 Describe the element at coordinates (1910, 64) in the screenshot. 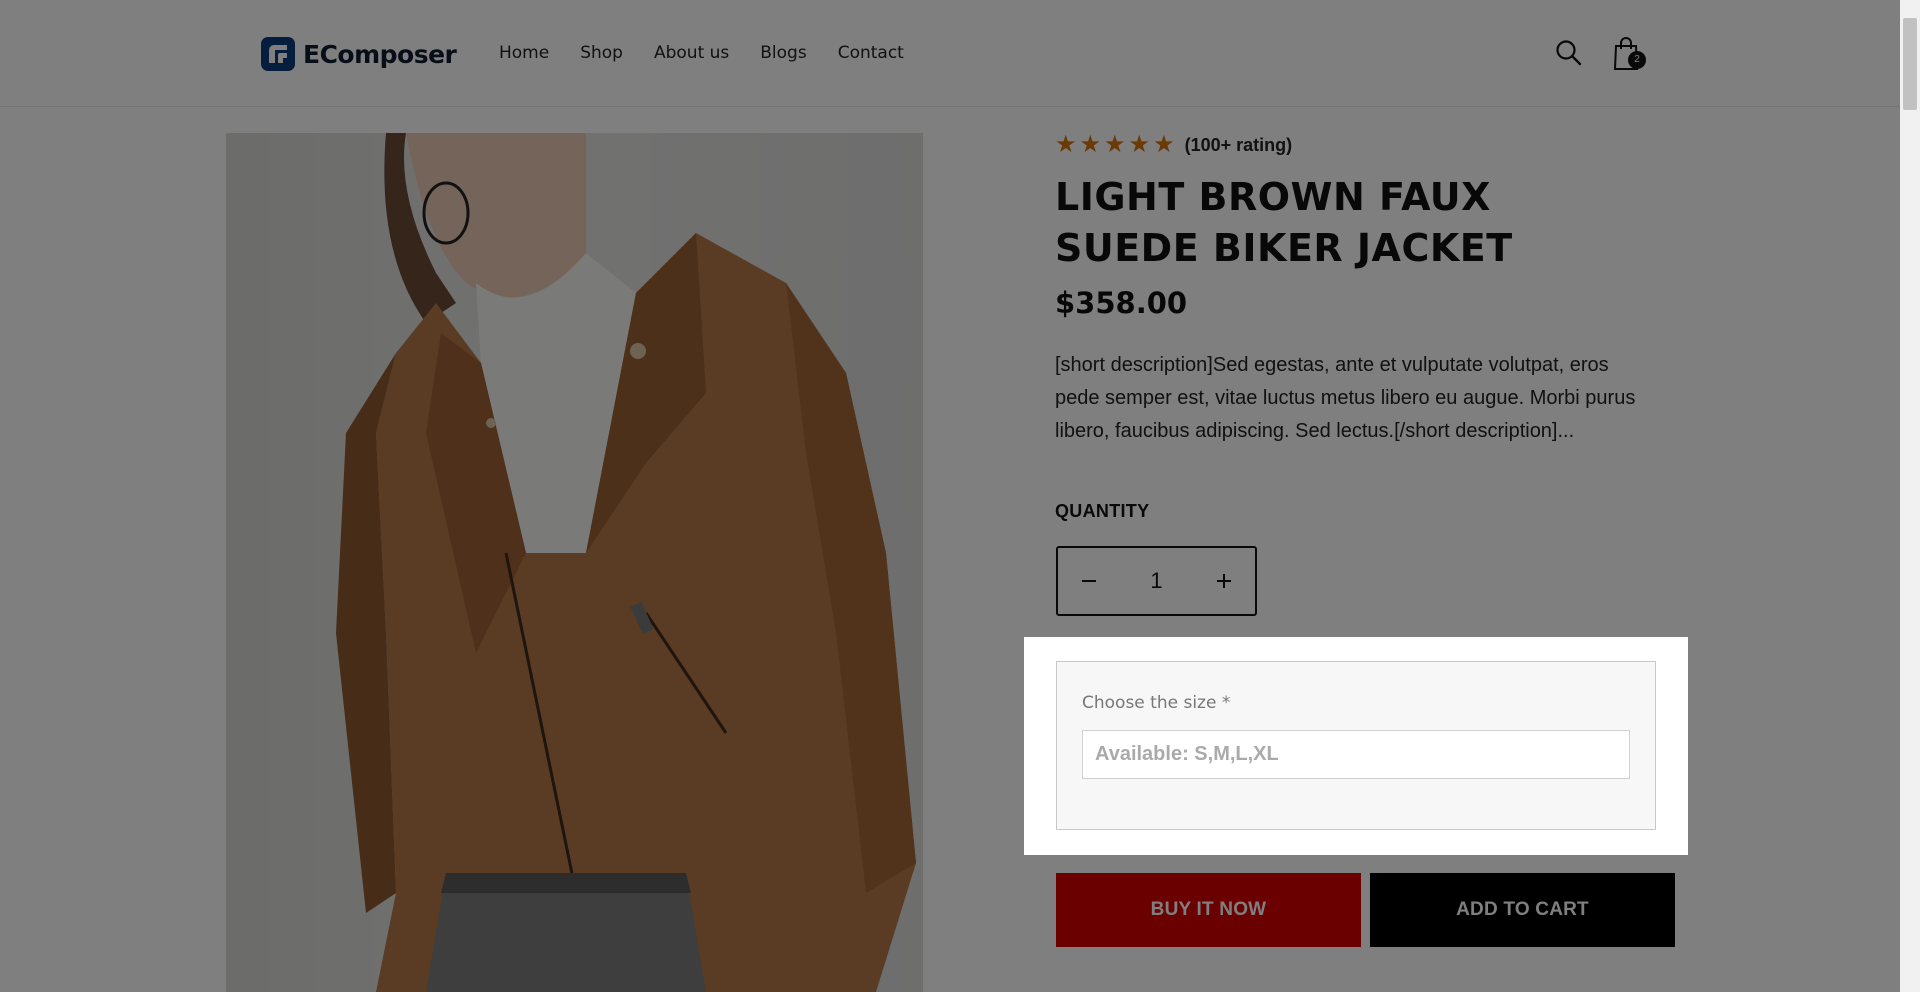

I see `scrollbar-thumb` at that location.